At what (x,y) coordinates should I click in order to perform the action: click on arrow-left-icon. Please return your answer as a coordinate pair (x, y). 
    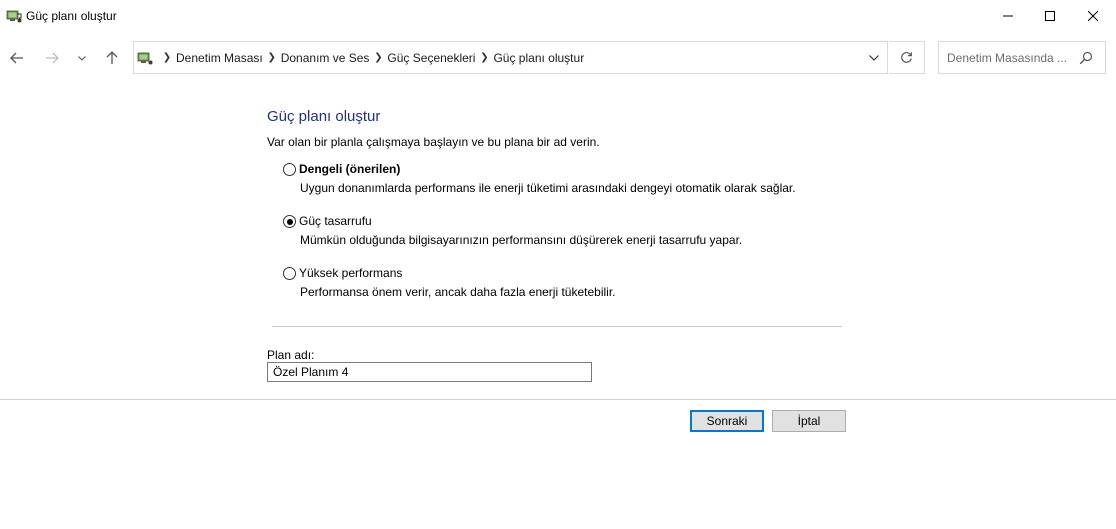
    Looking at the image, I should click on (16, 58).